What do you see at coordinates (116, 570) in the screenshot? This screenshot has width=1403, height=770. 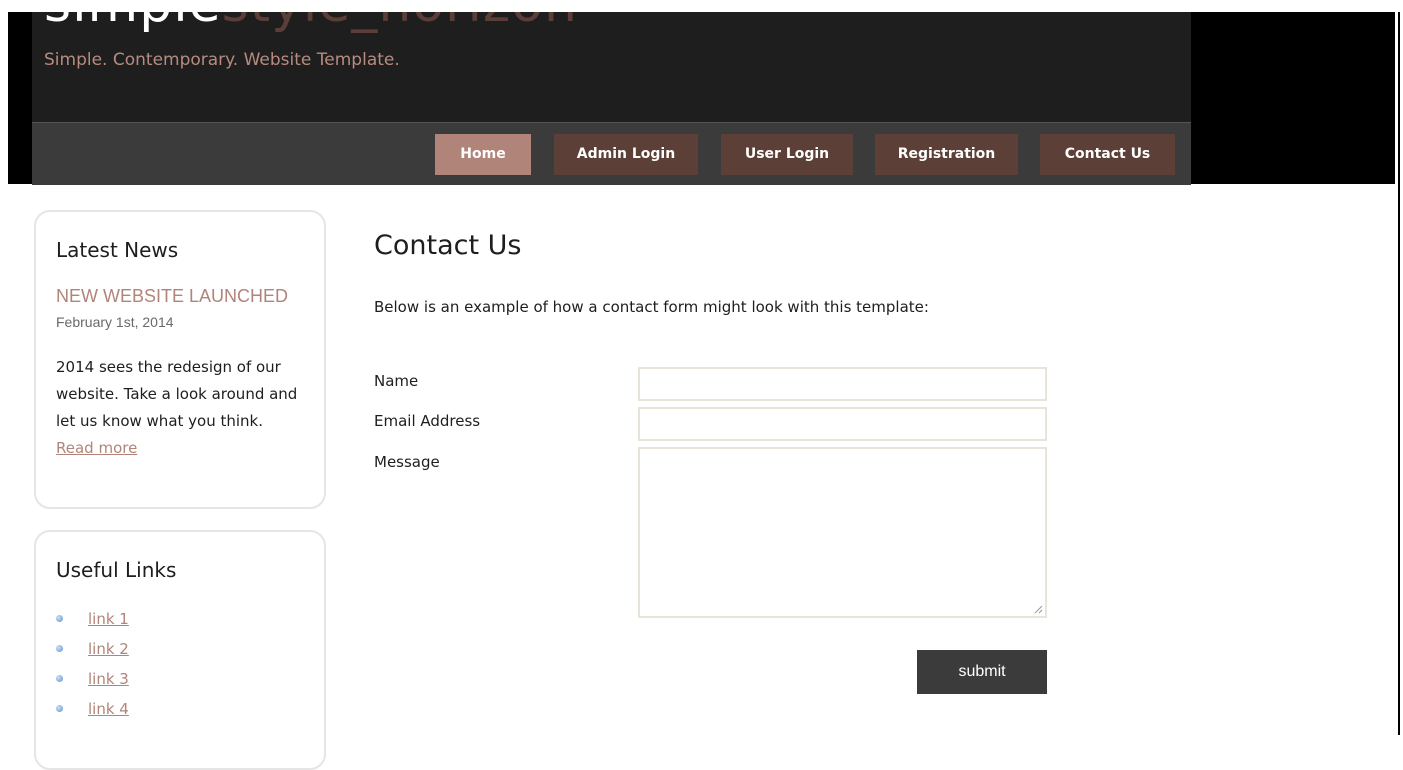 I see `useful-links-heading: Useful Links` at bounding box center [116, 570].